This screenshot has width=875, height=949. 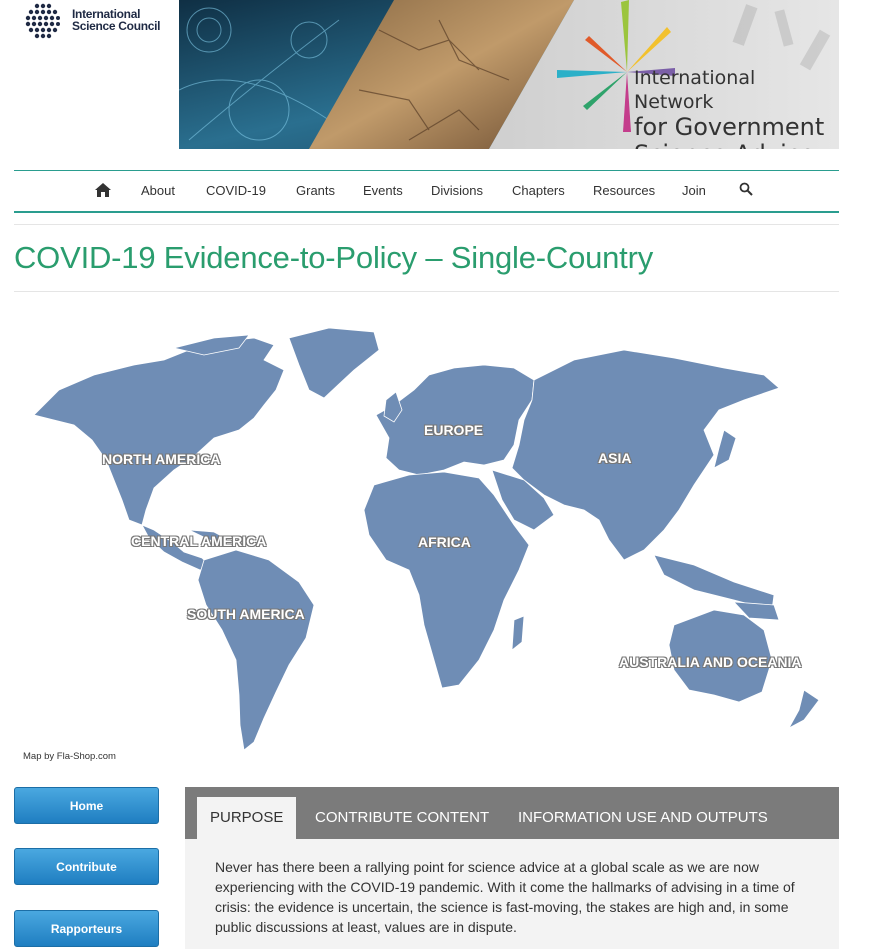 I want to click on ingsa-title-line2: for Government, so click(x=729, y=127).